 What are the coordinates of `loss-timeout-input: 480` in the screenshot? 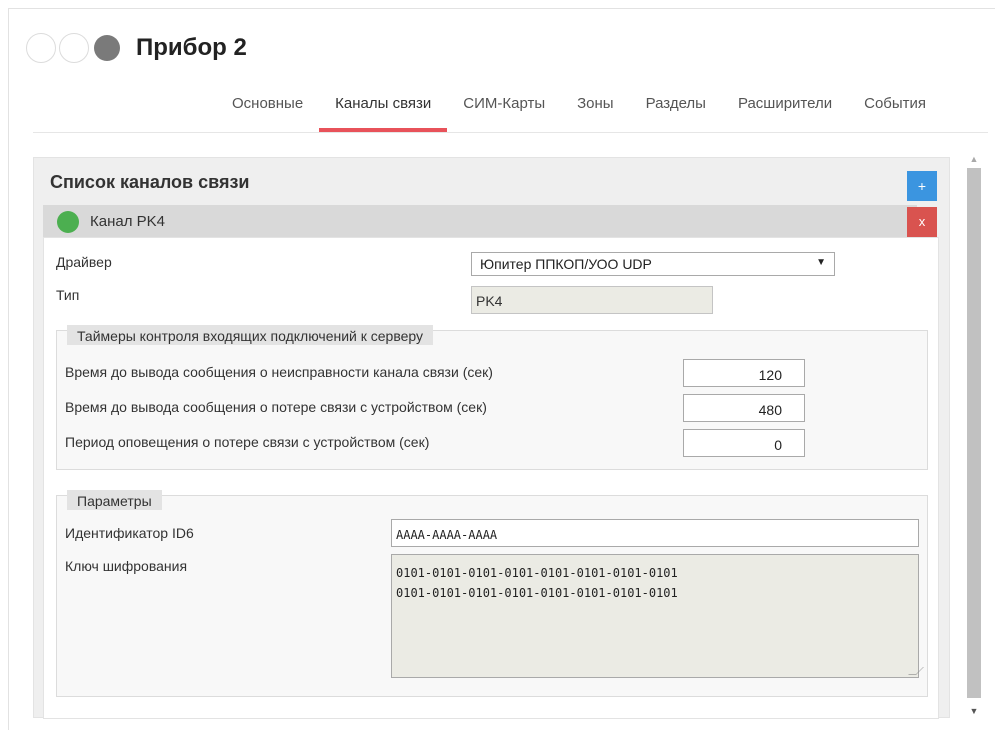 It's located at (744, 408).